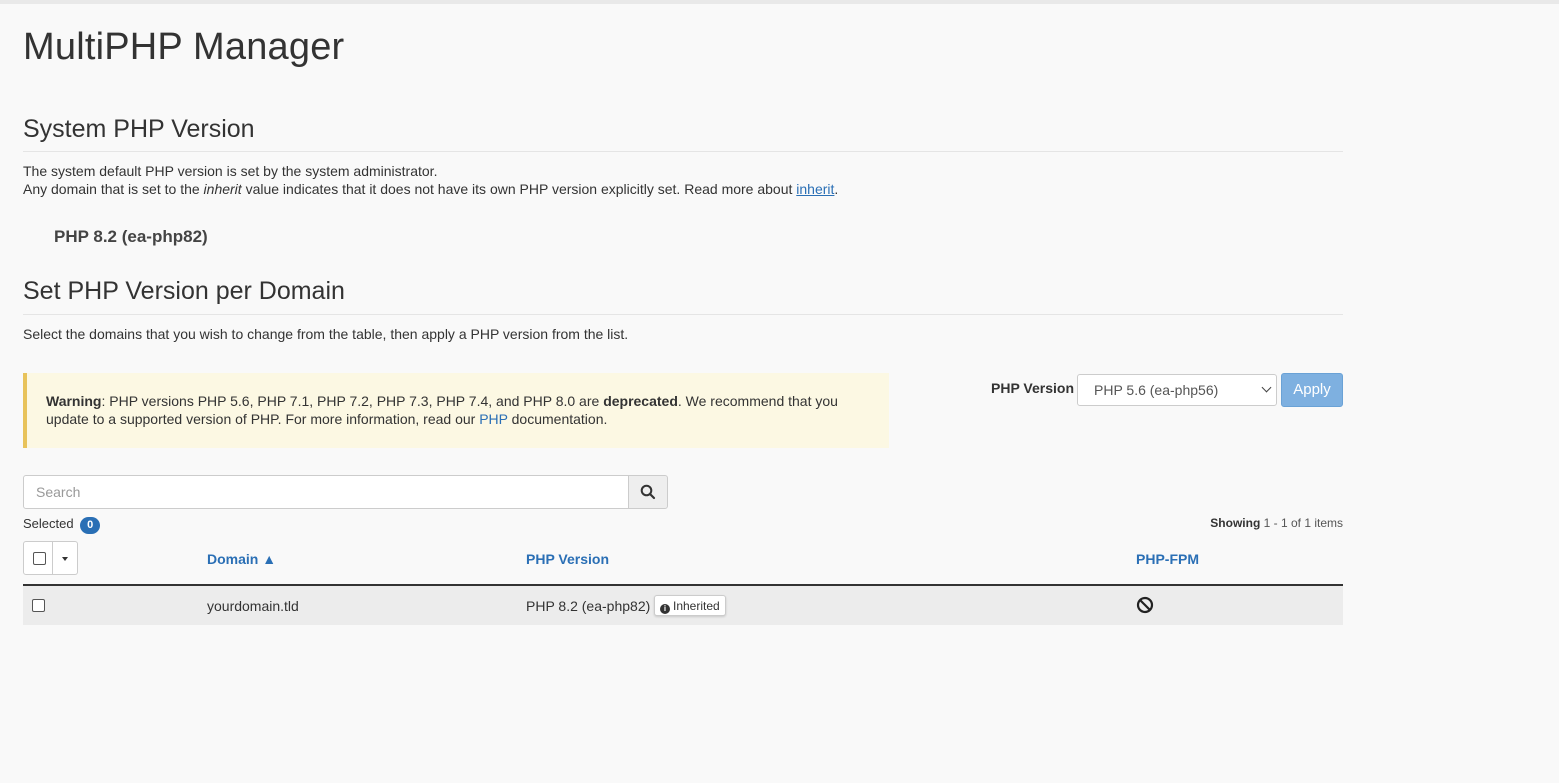  I want to click on apply-button: Apply, so click(1312, 390).